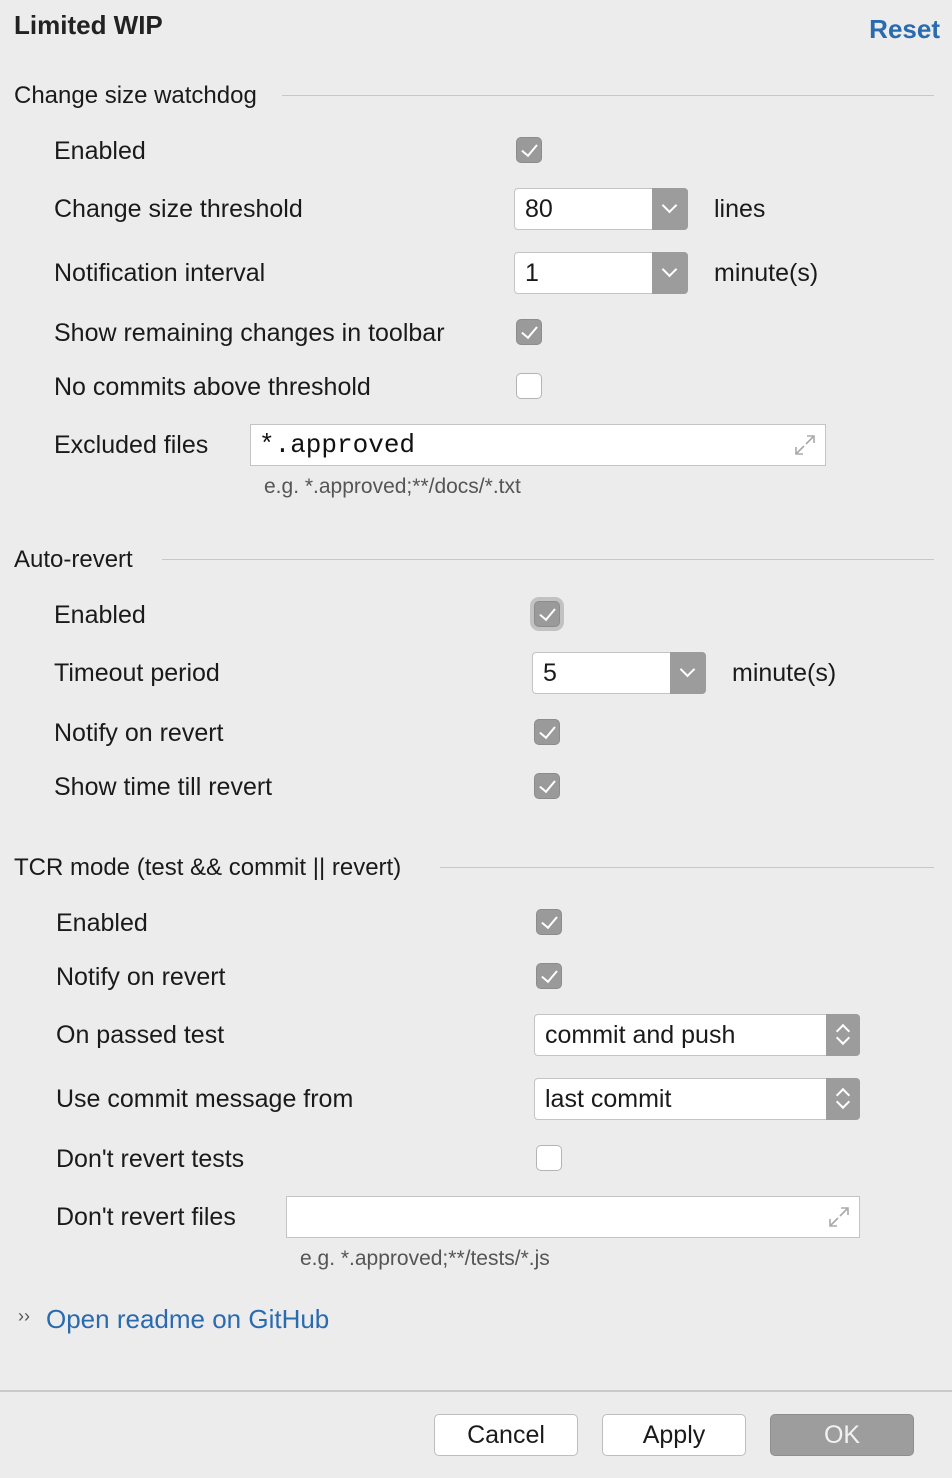 The height and width of the screenshot is (1478, 952). Describe the element at coordinates (573, 1217) in the screenshot. I see `dont-revert-files-input` at that location.